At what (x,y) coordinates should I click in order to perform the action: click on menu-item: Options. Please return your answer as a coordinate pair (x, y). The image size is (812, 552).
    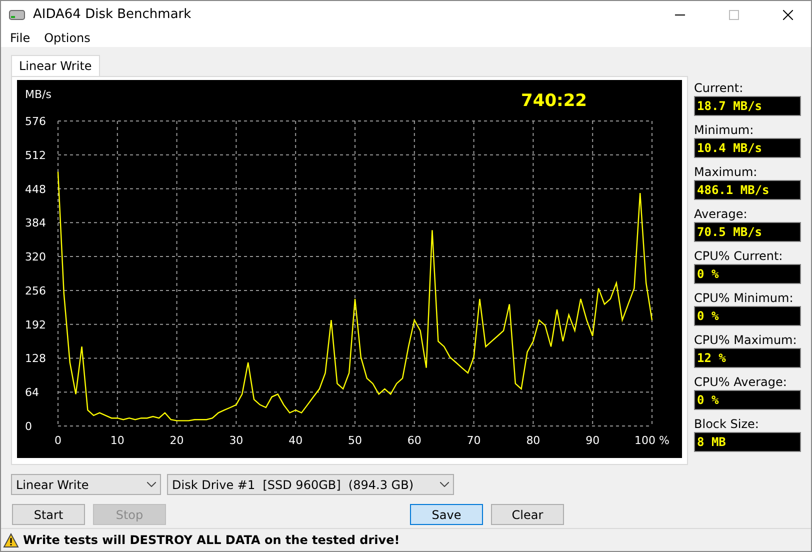
    Looking at the image, I should click on (67, 37).